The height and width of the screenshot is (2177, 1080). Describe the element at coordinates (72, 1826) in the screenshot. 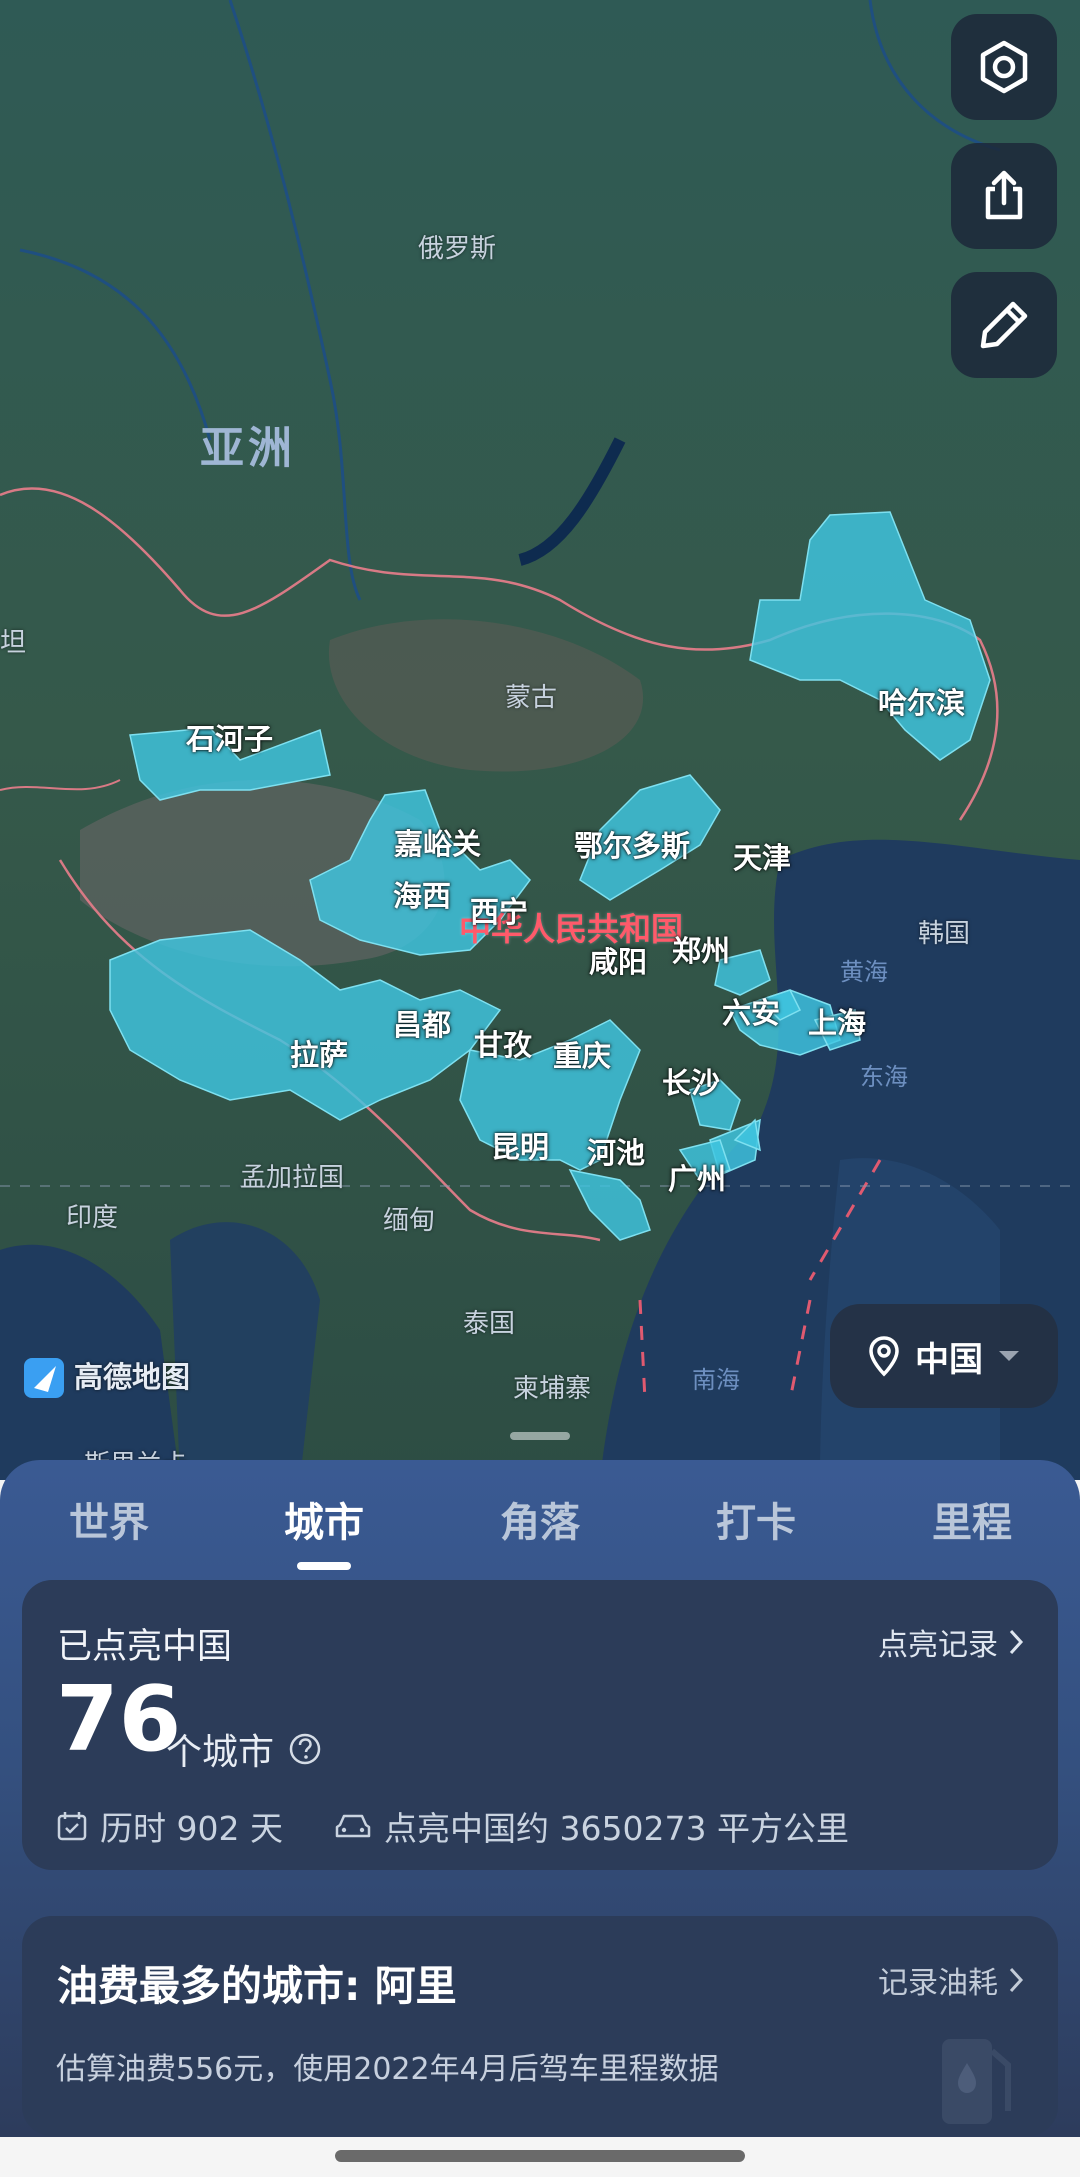

I see `calendar-check-icon` at that location.